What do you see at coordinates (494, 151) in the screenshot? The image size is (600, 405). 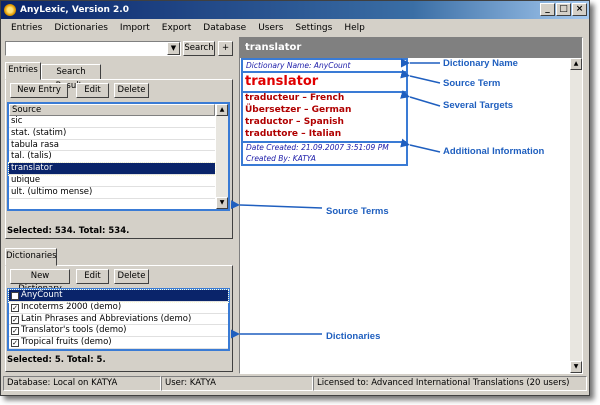 I see `annotation-additional-info: Additional Information` at bounding box center [494, 151].